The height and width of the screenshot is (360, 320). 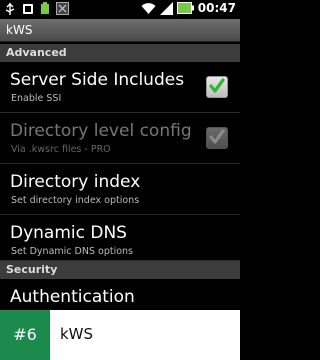 I want to click on pref-title: Authentication, so click(x=72, y=297).